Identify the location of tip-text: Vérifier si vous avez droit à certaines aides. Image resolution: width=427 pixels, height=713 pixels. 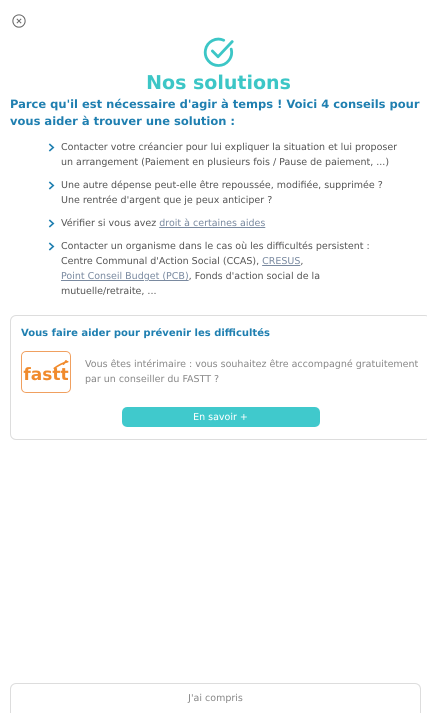
(163, 224).